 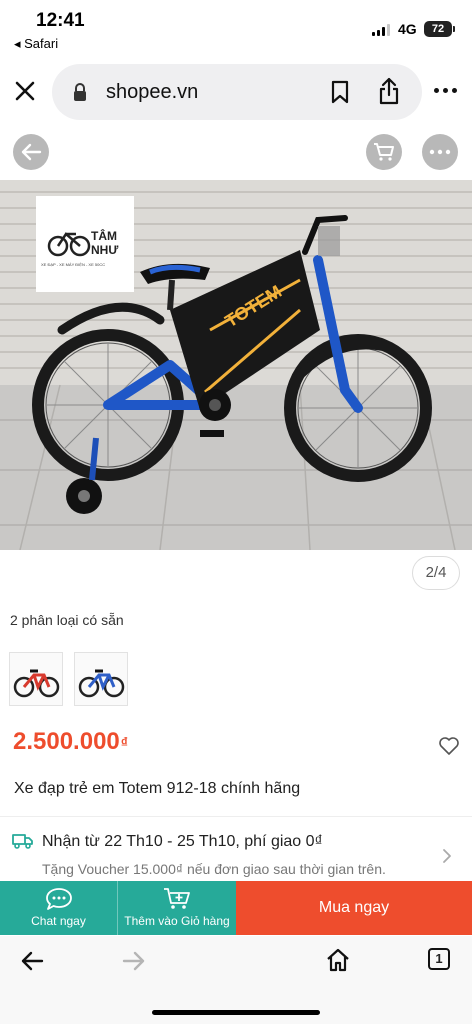 I want to click on back-button, so click(x=31, y=152).